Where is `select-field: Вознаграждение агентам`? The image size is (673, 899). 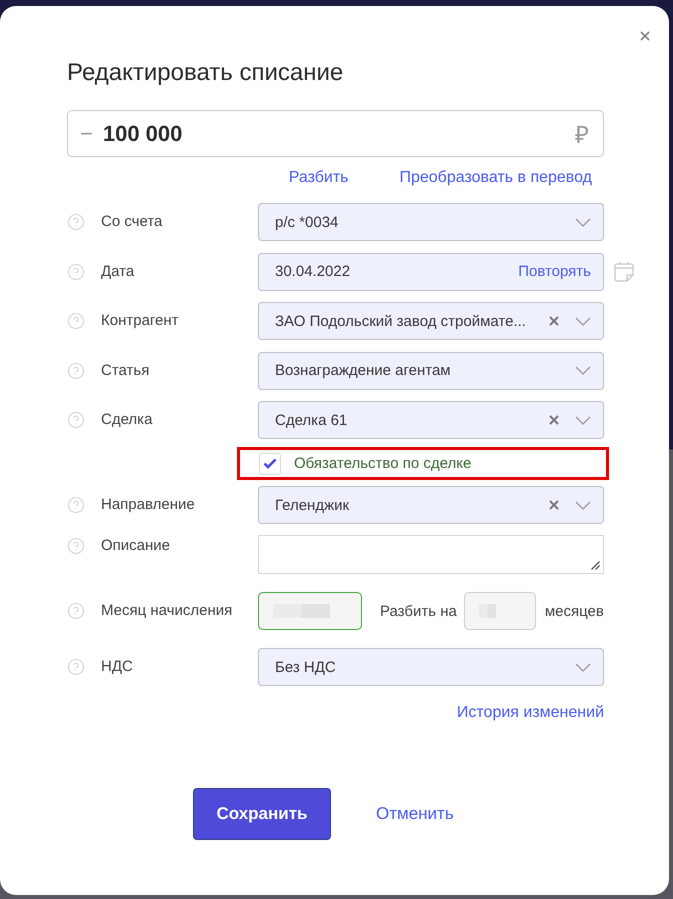 select-field: Вознаграждение агентам is located at coordinates (431, 371).